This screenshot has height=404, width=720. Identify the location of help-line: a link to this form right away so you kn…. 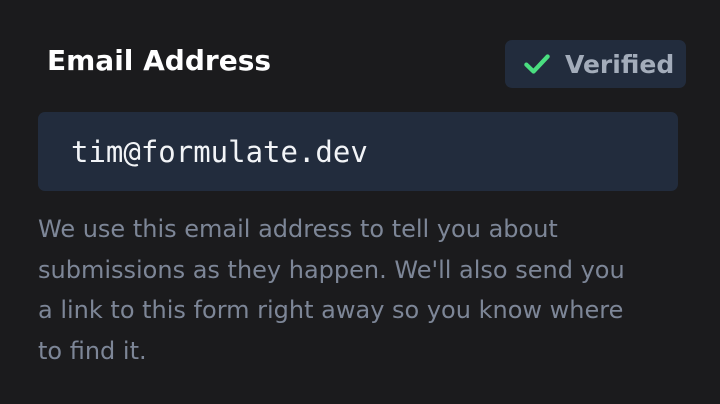
(331, 310).